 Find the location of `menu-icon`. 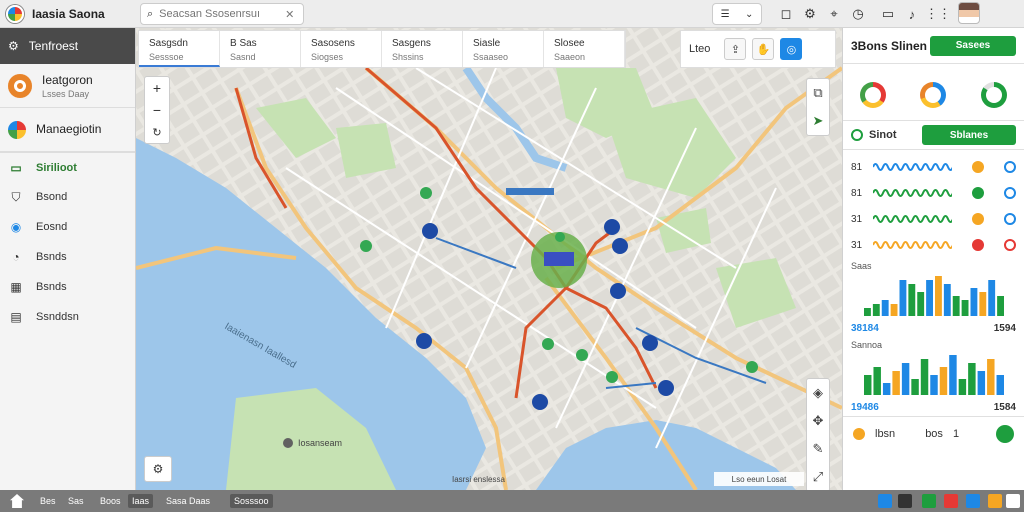

menu-icon is located at coordinates (1013, 501).